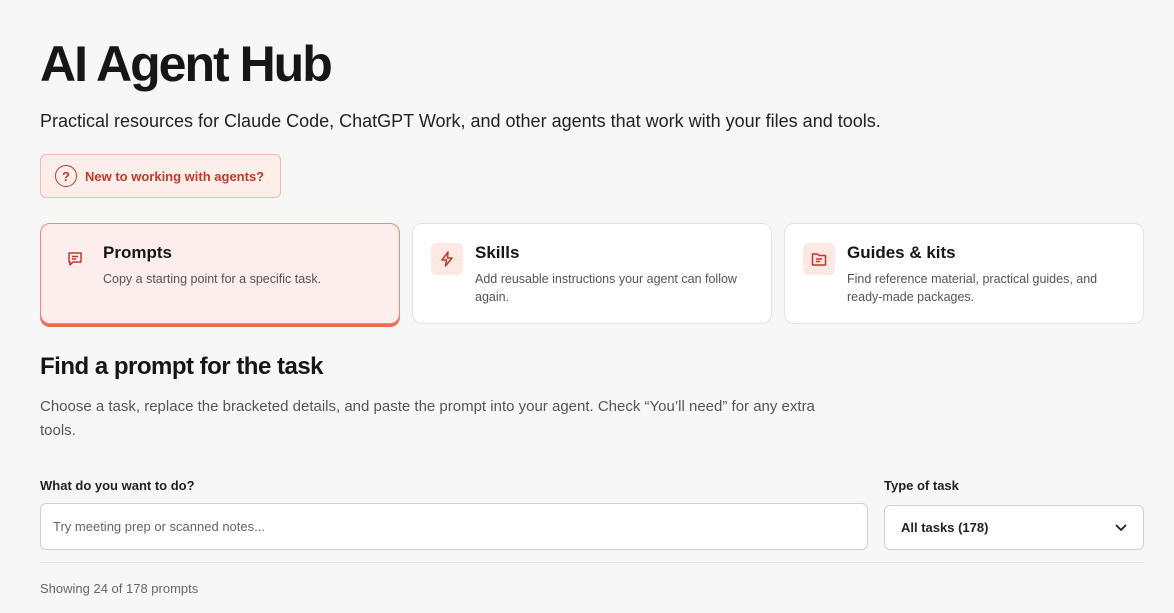  I want to click on page-title: AI Agent Hub, so click(186, 64).